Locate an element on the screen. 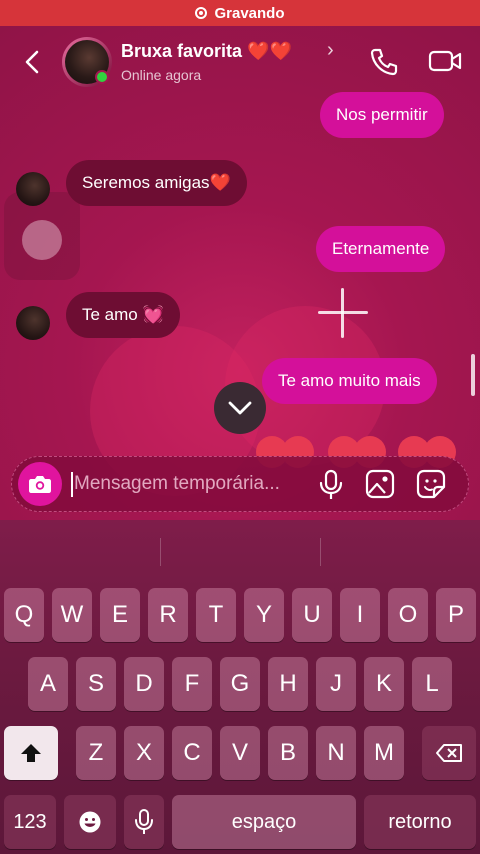 This screenshot has width=480, height=854. scroll-indicator is located at coordinates (473, 375).